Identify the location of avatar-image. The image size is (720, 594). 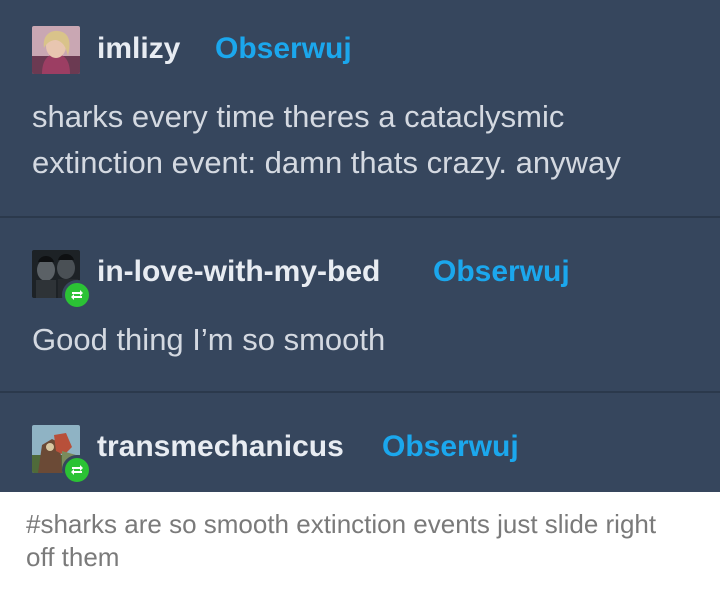
(56, 50).